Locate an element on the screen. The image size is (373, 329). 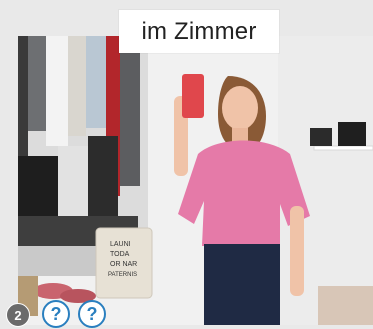
bed is located at coordinates (345, 305).